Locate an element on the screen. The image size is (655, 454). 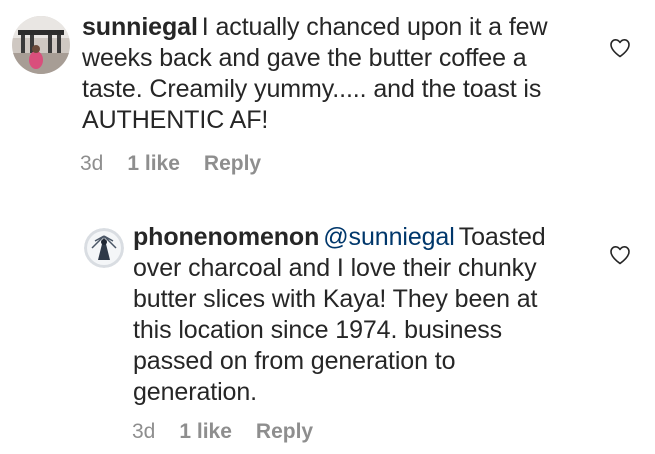
username: sunniegal is located at coordinates (140, 27).